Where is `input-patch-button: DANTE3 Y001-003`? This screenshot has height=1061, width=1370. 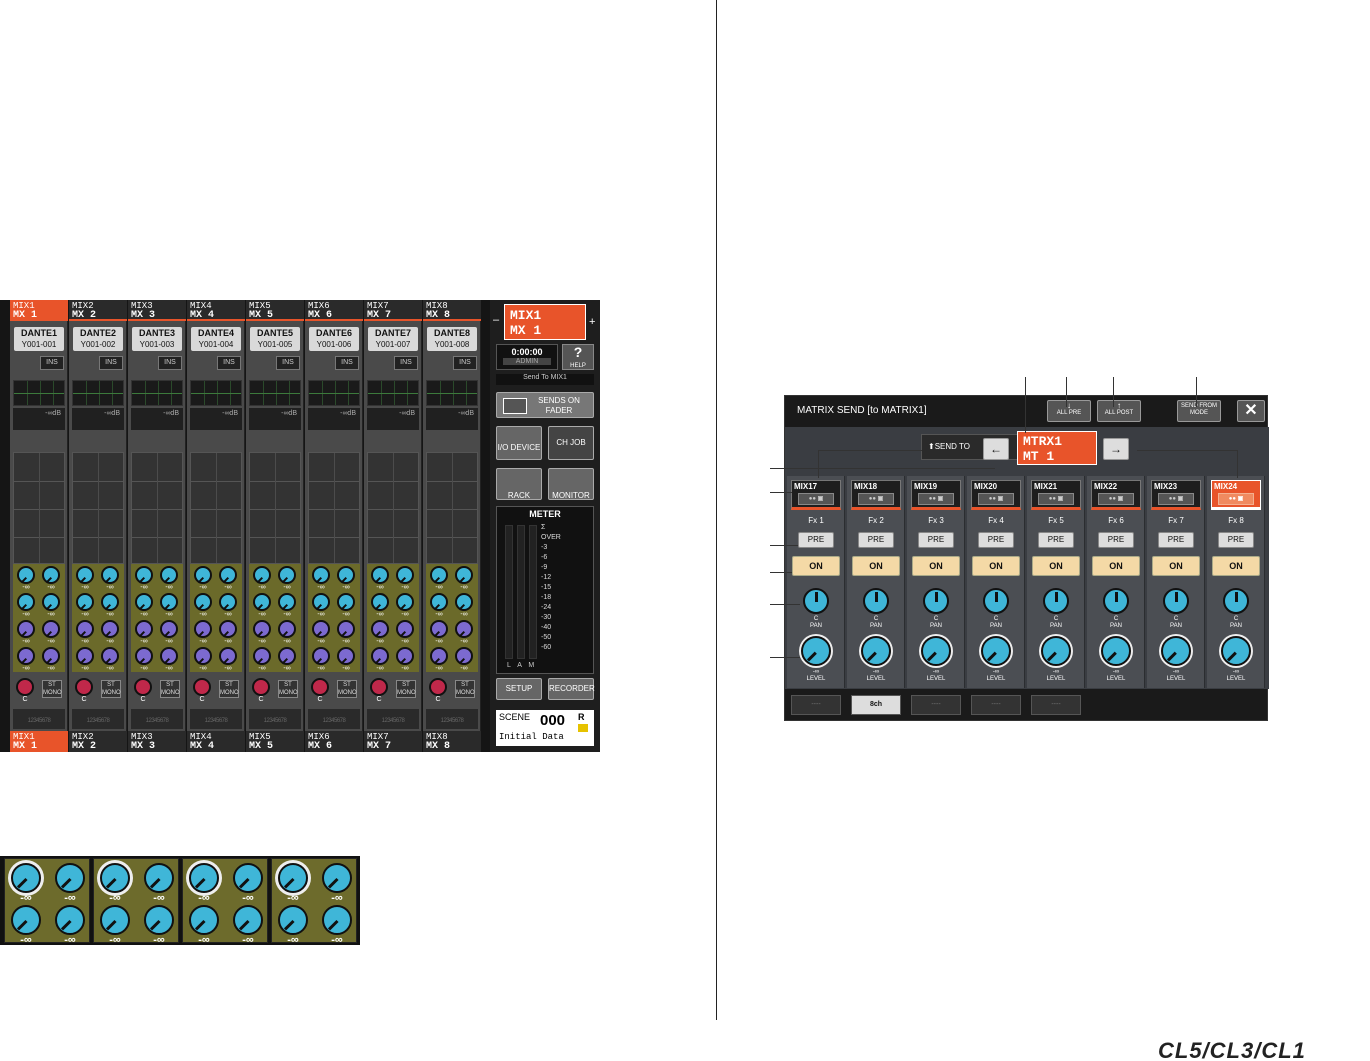
input-patch-button: DANTE3 Y001-003 is located at coordinates (157, 339).